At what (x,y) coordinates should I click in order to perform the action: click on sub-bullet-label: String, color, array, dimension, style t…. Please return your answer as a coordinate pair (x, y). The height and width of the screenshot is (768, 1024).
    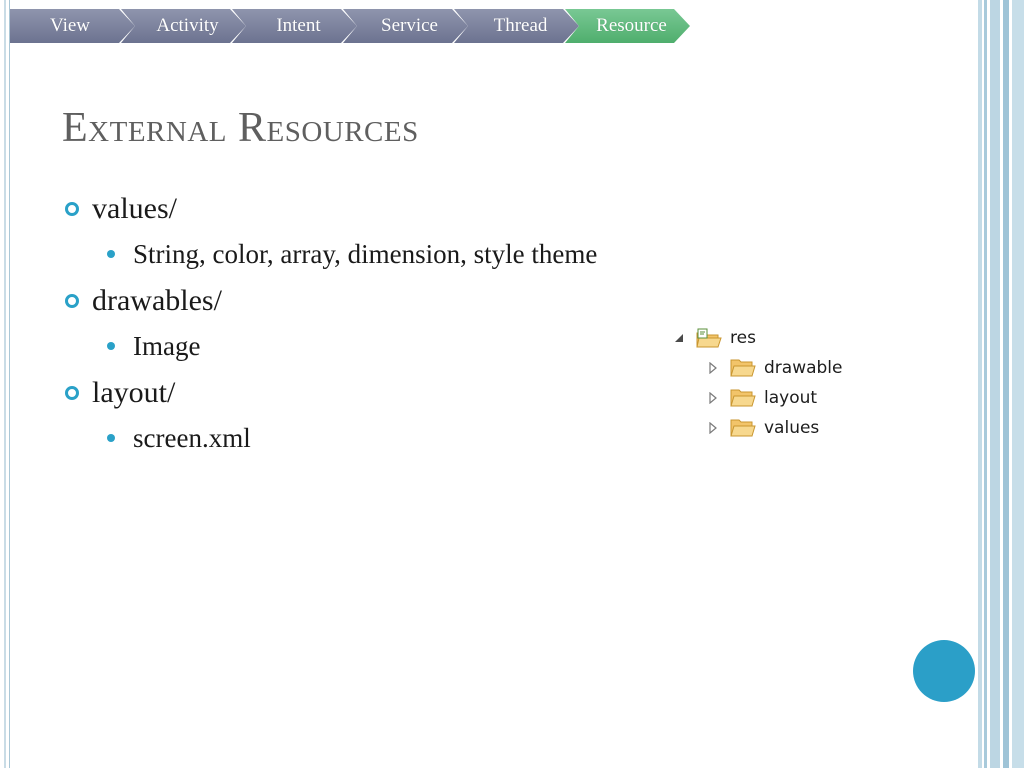
    Looking at the image, I should click on (365, 254).